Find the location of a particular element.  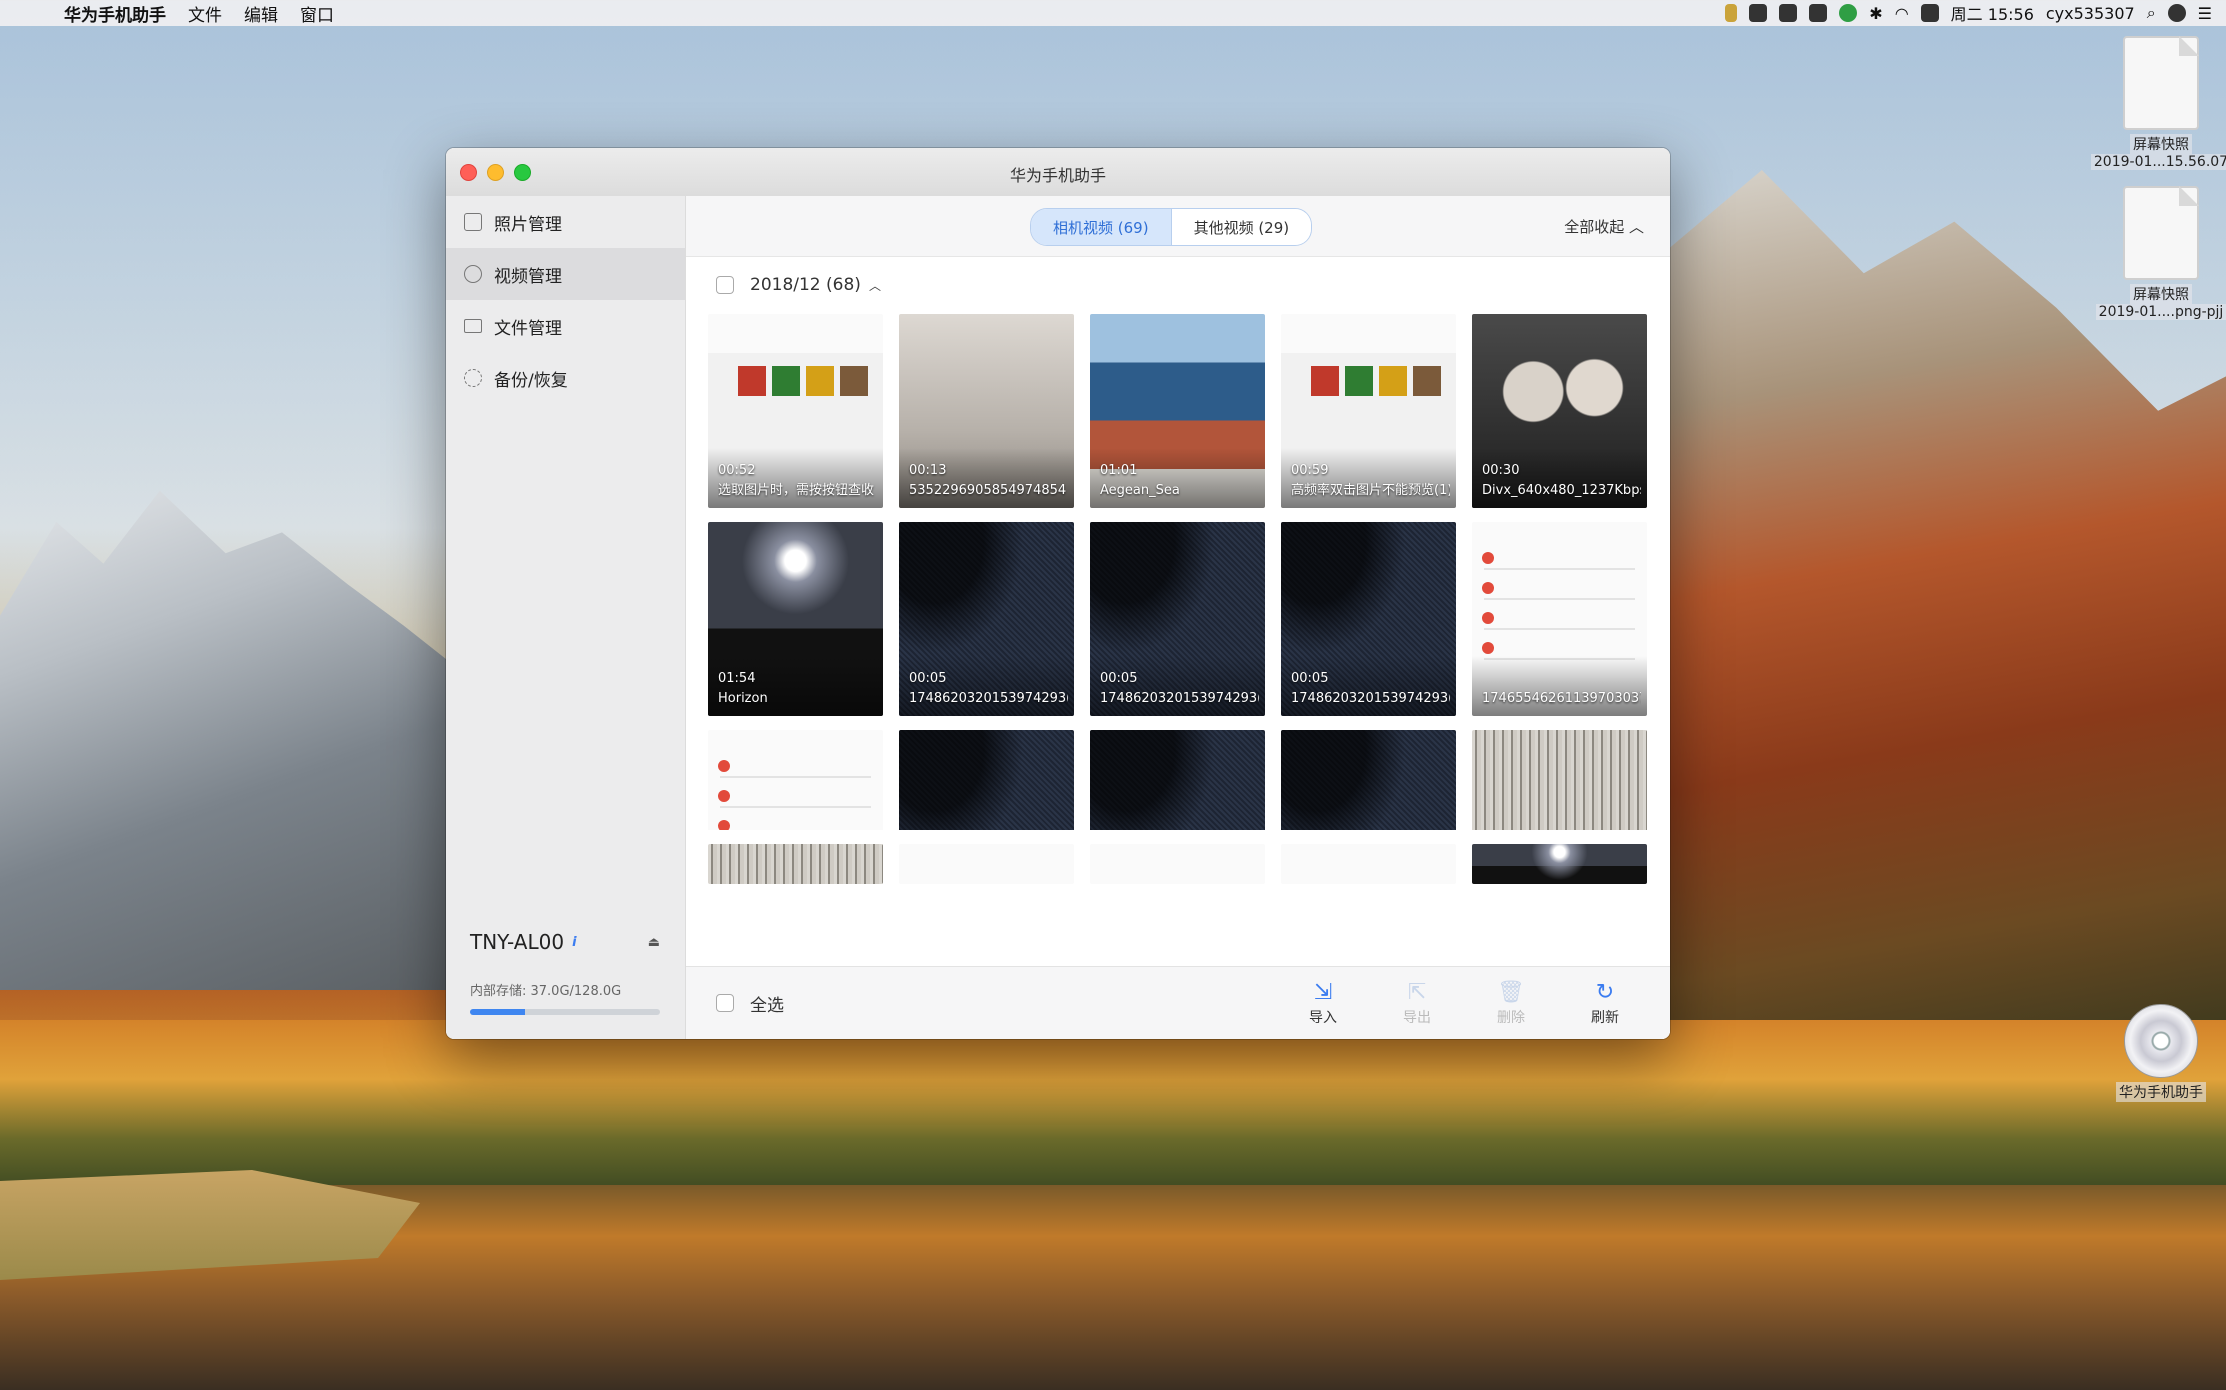

video-thumbnail: 00:30 Divx_640x480_1237Kbps is located at coordinates (1559, 411).